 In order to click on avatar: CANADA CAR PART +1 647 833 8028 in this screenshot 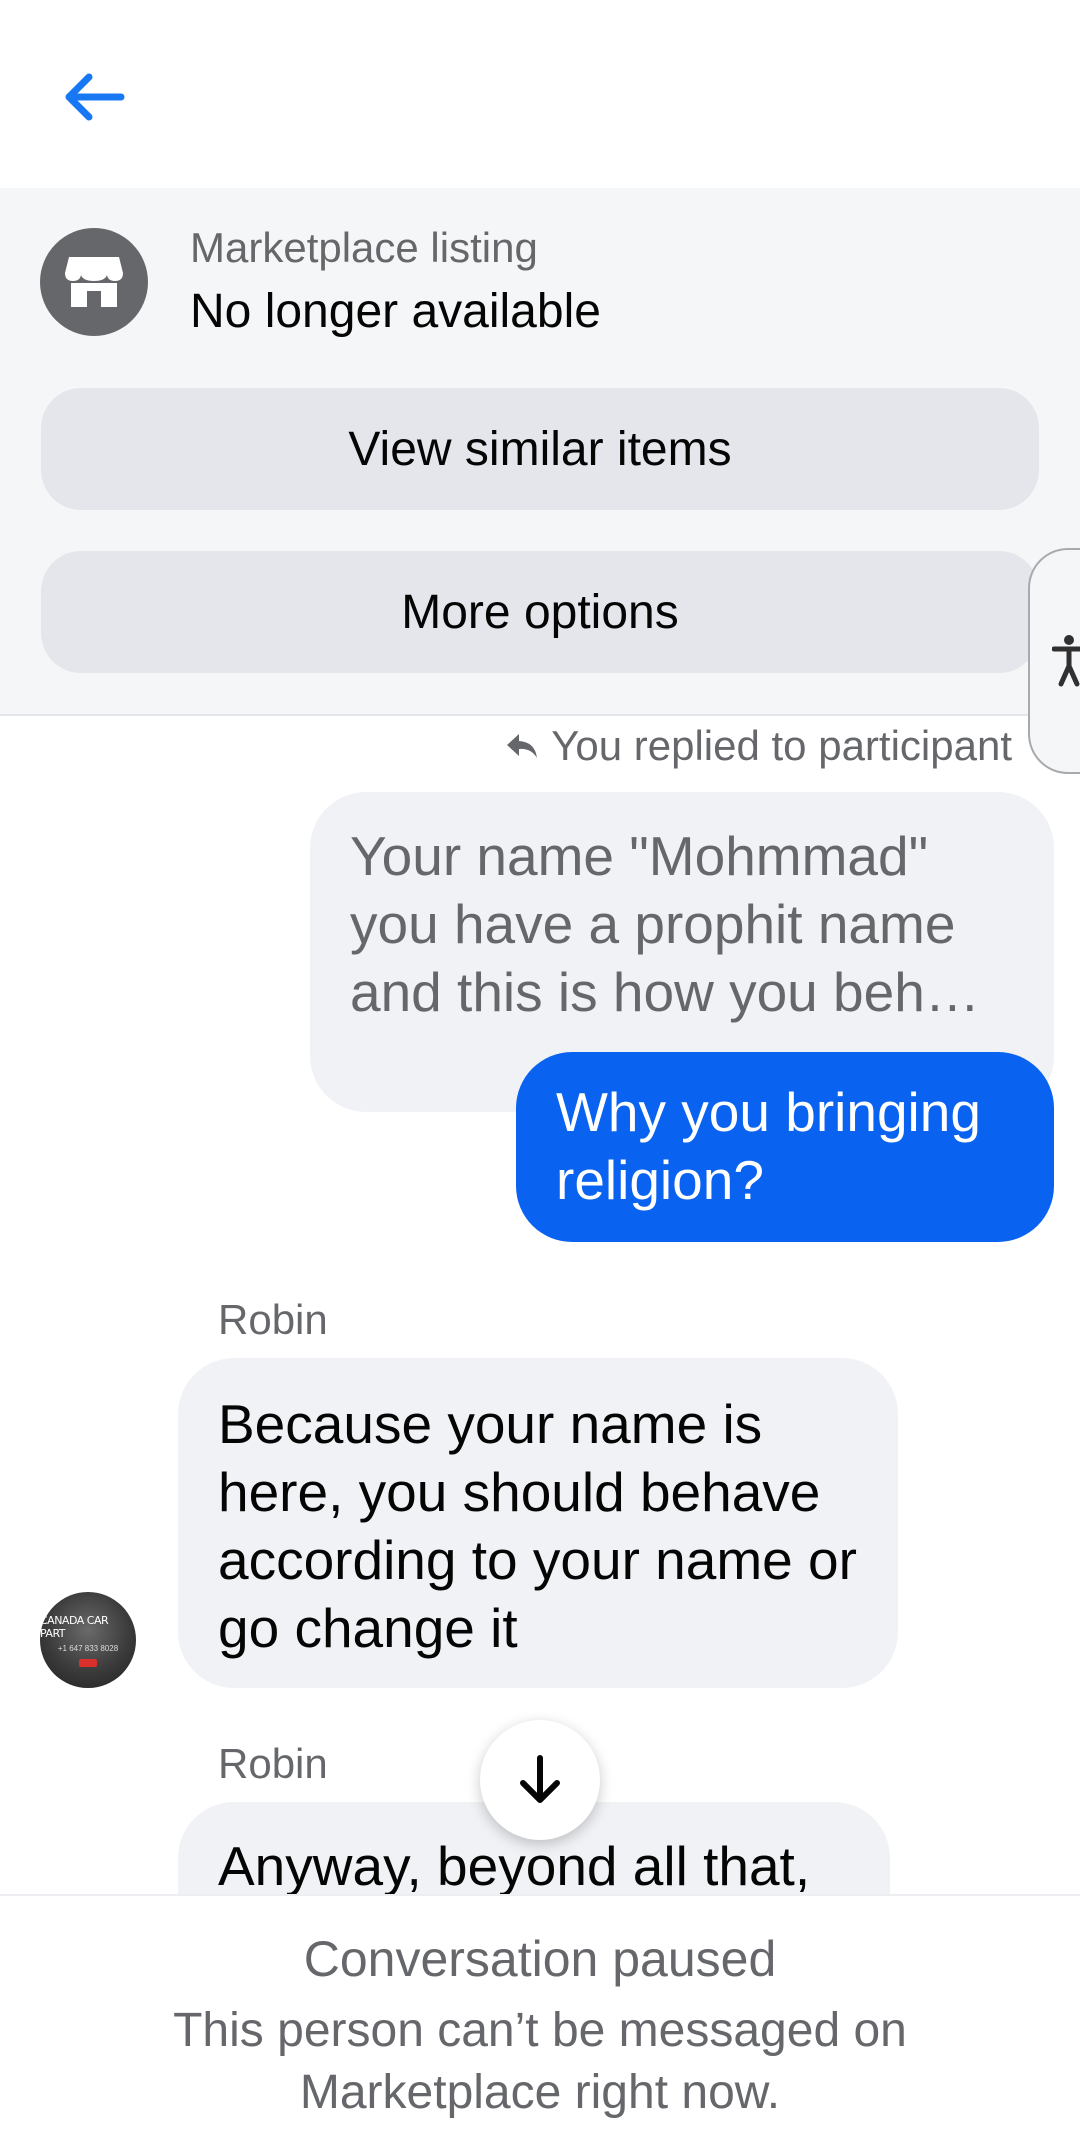, I will do `click(88, 1640)`.